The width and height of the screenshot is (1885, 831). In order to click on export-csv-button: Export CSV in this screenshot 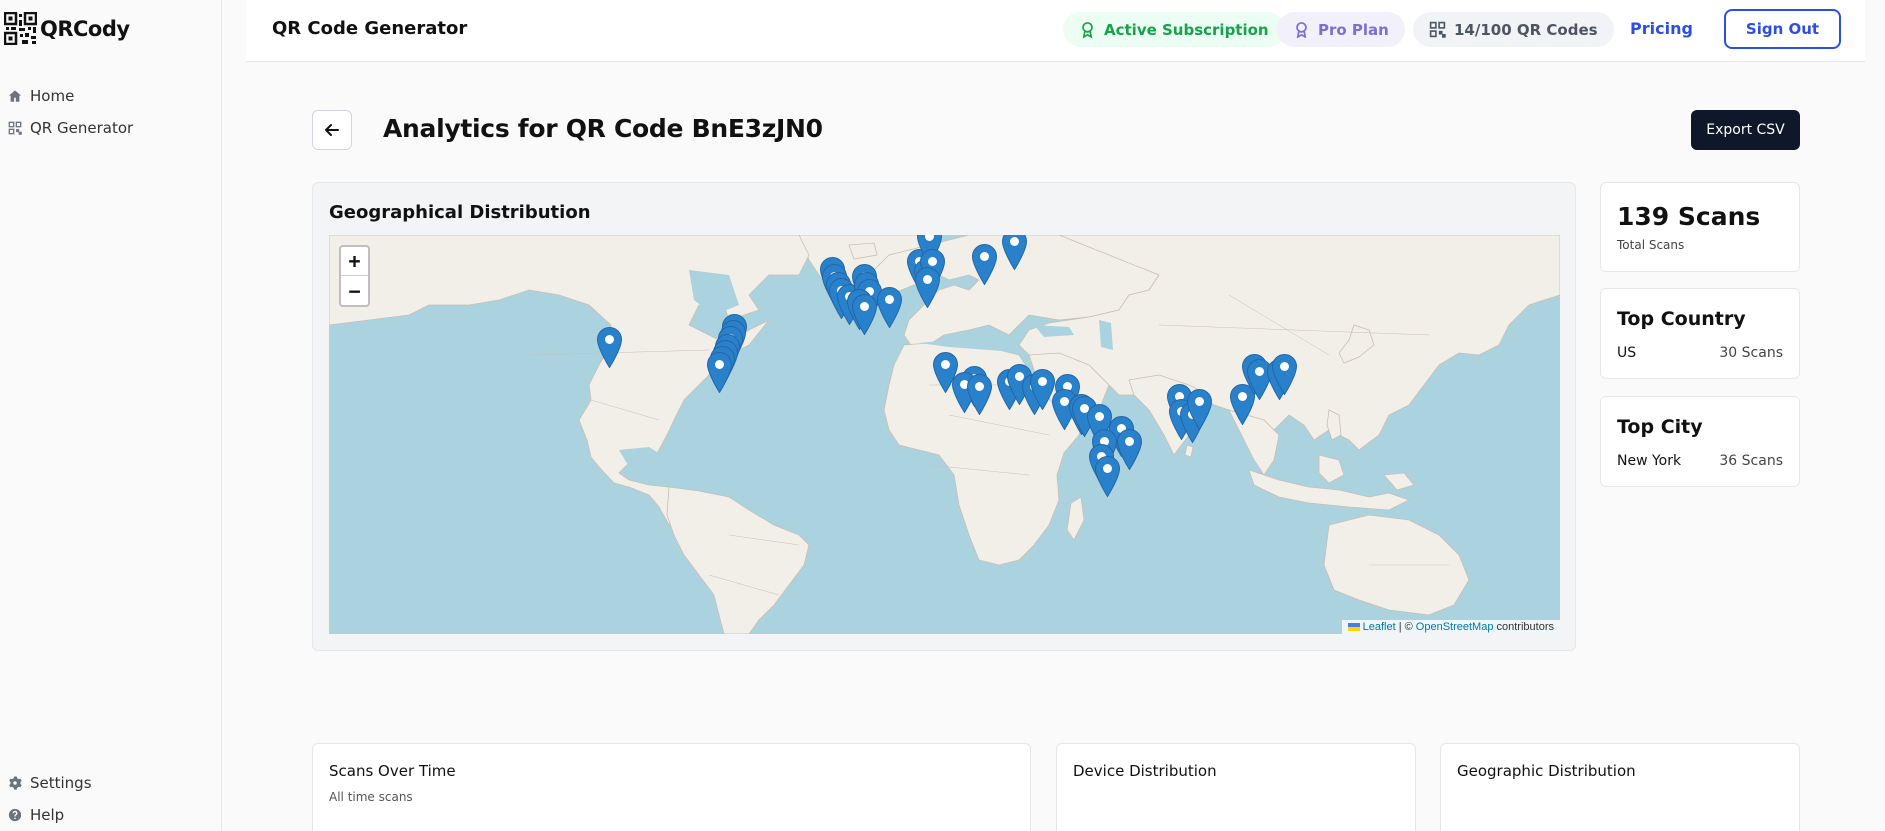, I will do `click(1745, 130)`.